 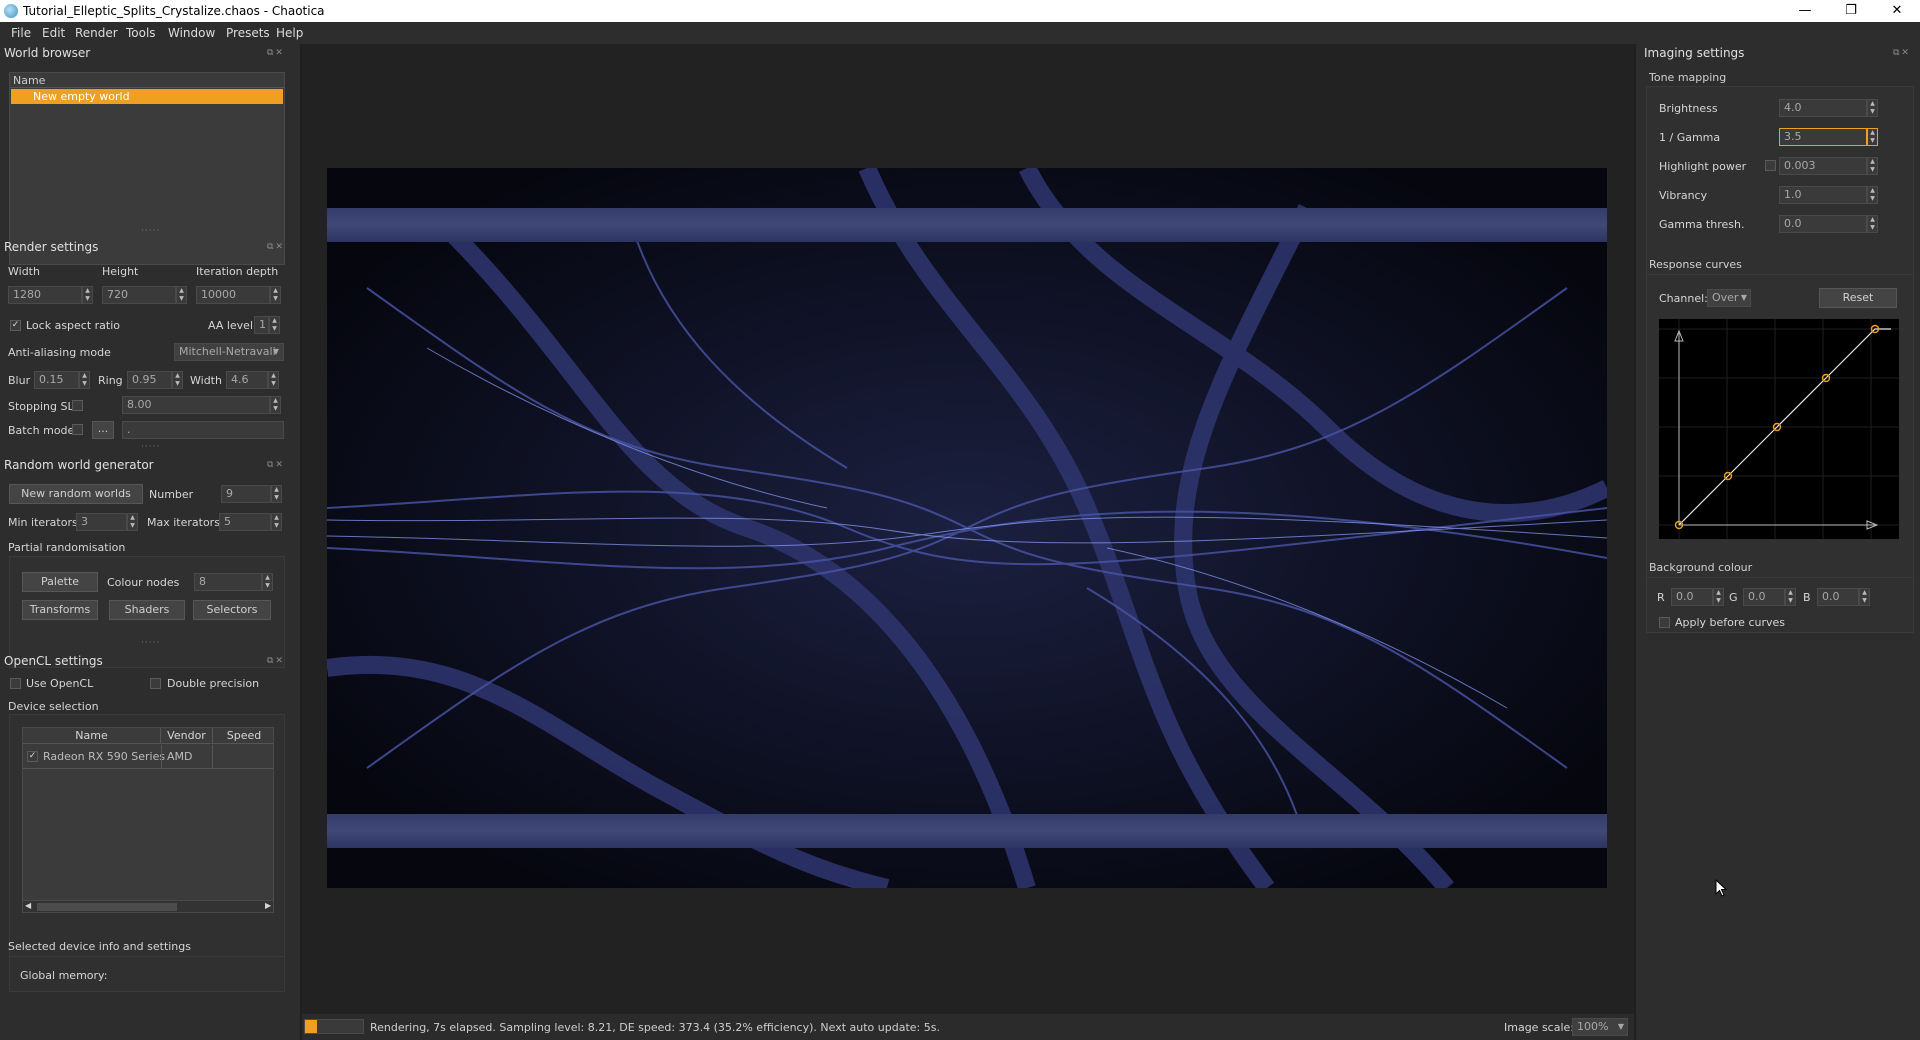 I want to click on g-input: 0.0, so click(x=1764, y=597).